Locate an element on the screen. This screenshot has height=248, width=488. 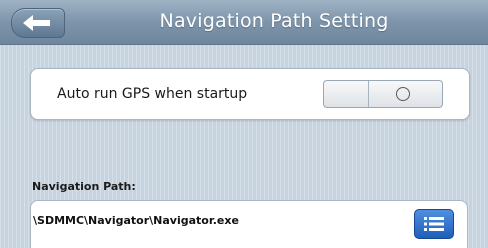
arrow-left-icon is located at coordinates (36, 23).